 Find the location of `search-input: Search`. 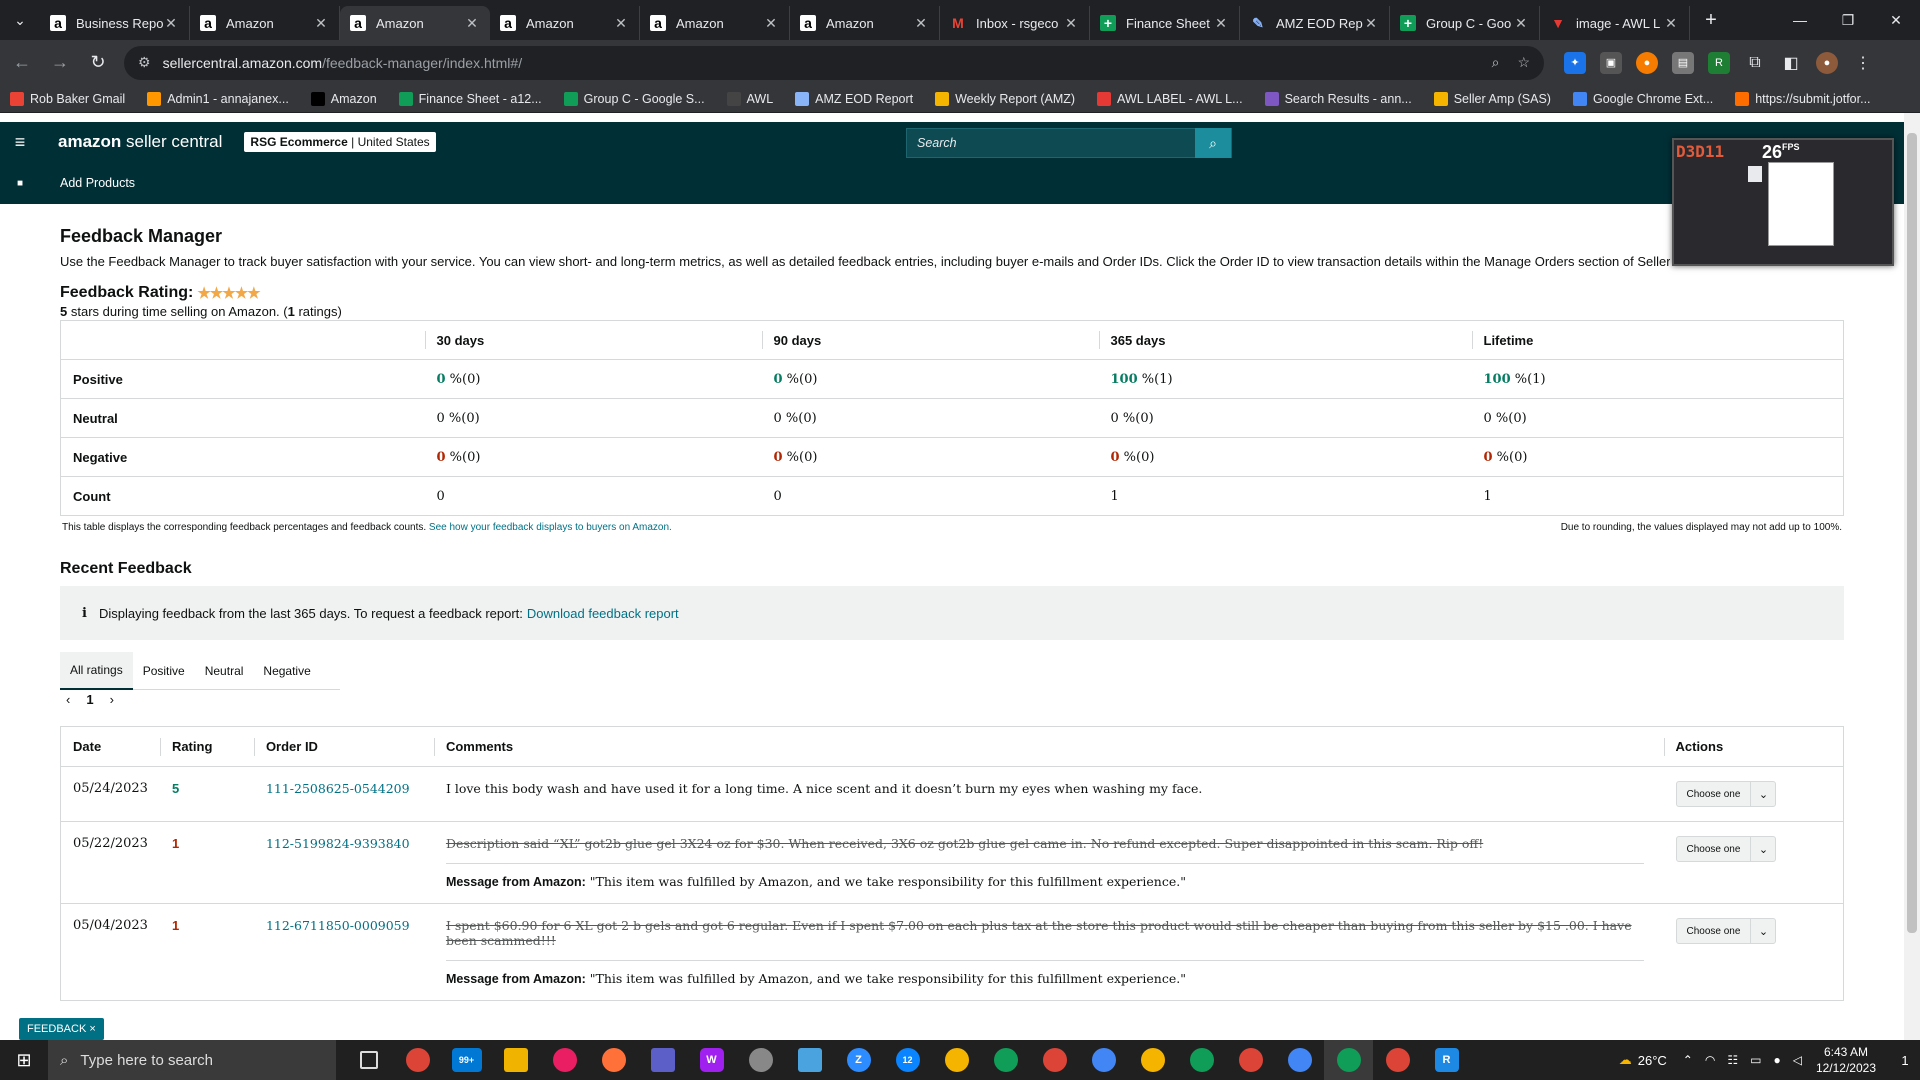

search-input: Search is located at coordinates (1051, 143).